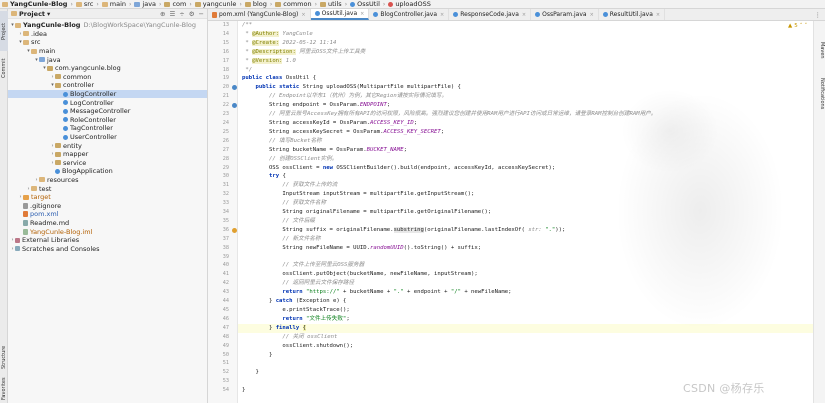  What do you see at coordinates (801, 26) in the screenshot?
I see `chevron-up-icon: ˄` at bounding box center [801, 26].